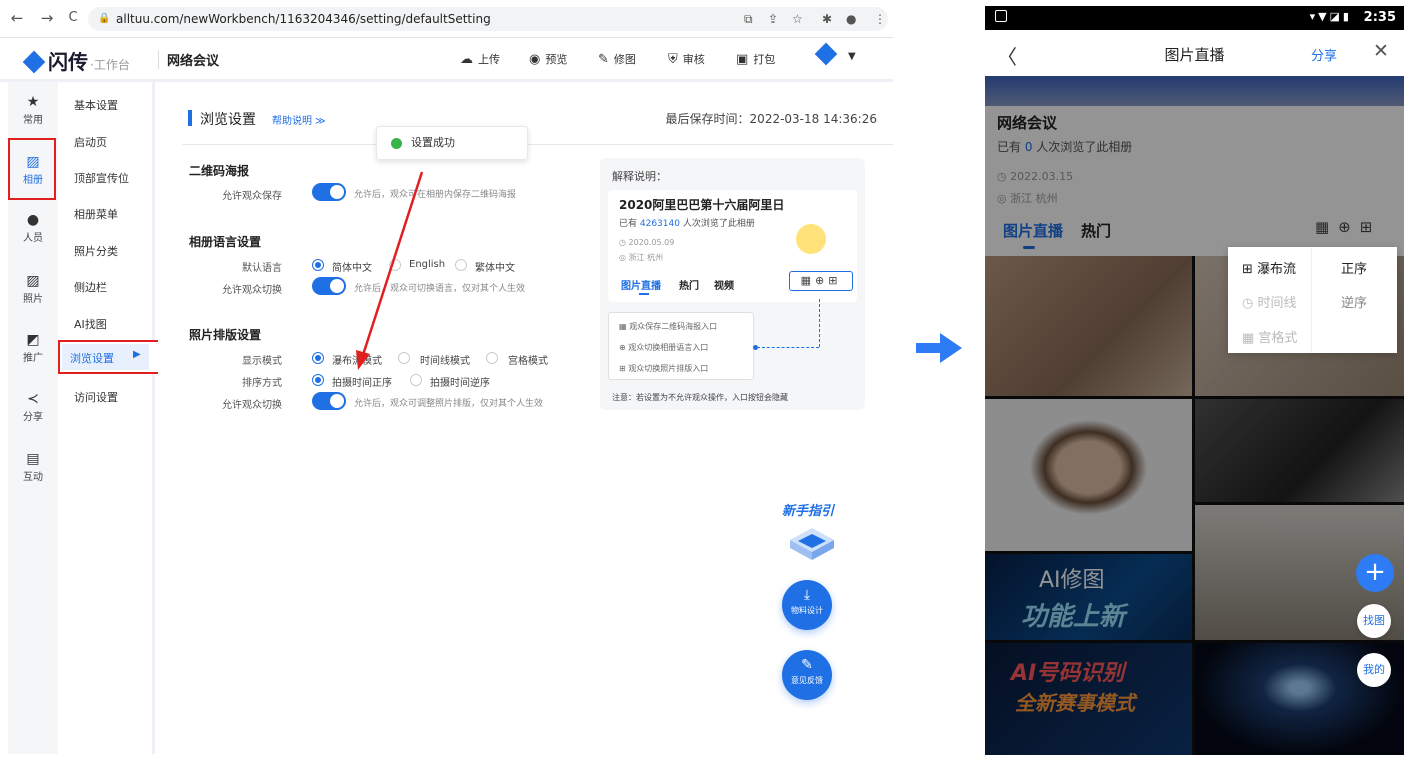 The image size is (1412, 761). What do you see at coordinates (446, 60) in the screenshot?
I see `app-header: 闪传 ·工作台 网络会议 ☁ 上传 ◉ 预览 ✎ 修图 ⛨ 审核 ▣ 打包 ▼` at bounding box center [446, 60].